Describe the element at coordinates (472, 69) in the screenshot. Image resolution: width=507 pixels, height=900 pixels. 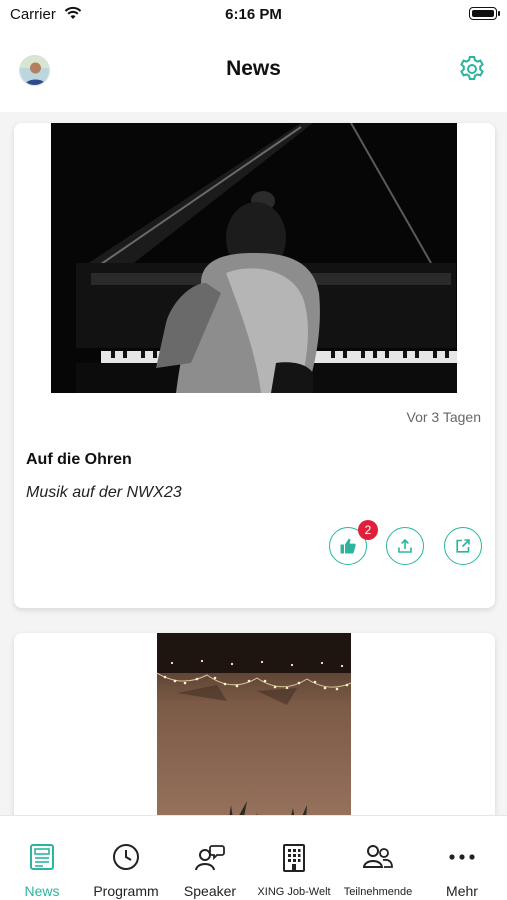
I see `gear-icon` at that location.